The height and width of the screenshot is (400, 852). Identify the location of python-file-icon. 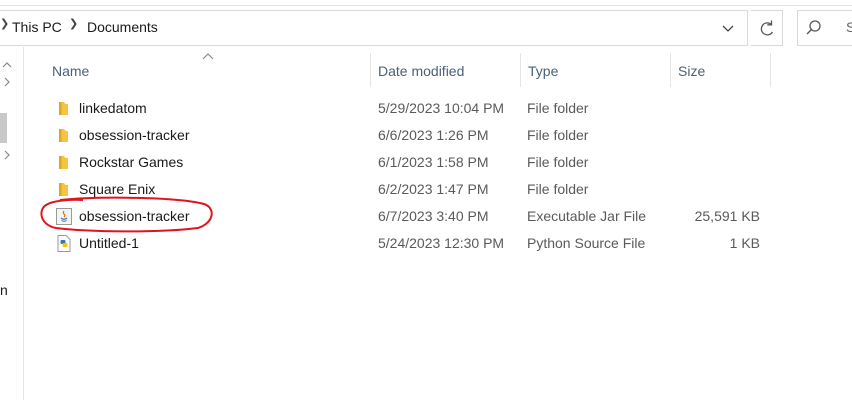
(64, 243).